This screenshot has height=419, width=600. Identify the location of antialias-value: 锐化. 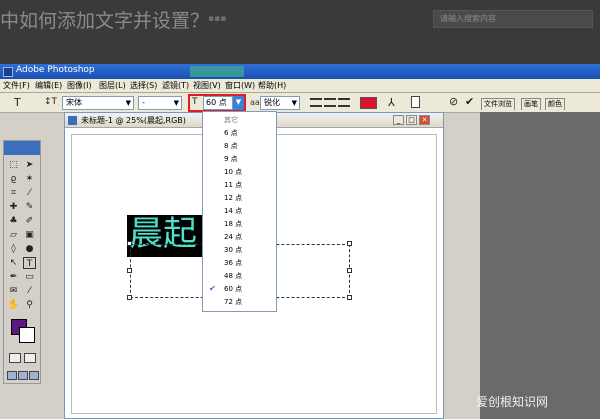
(272, 102).